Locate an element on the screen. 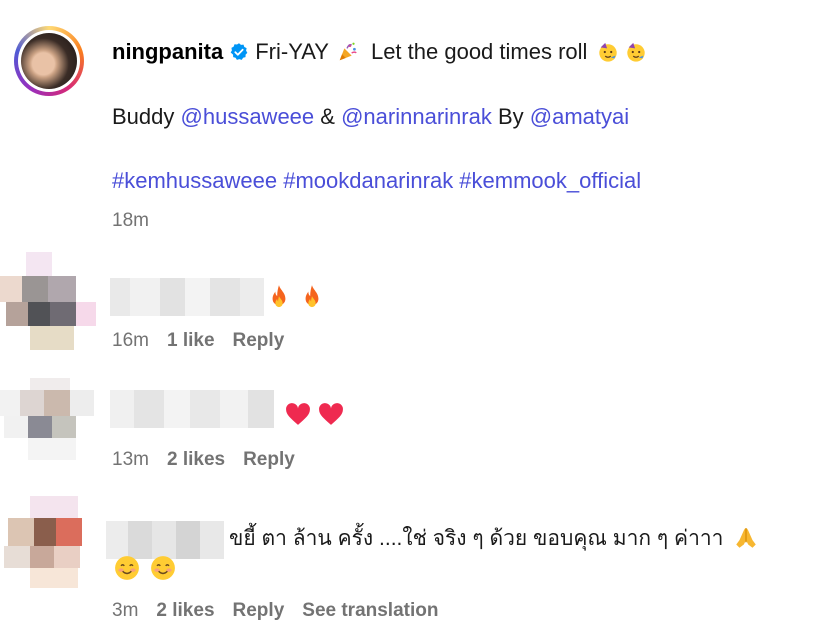 This screenshot has width=820, height=638. party-popper-icon is located at coordinates (348, 51).